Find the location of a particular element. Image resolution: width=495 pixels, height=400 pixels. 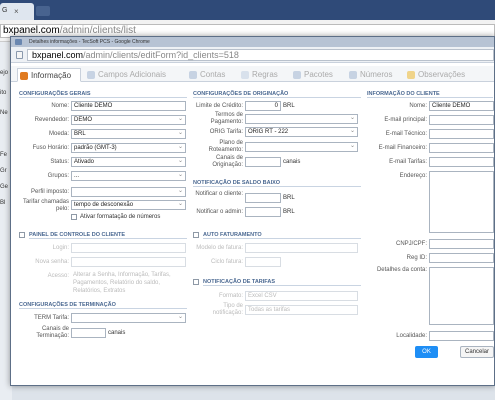

cancel-button: Cancelar is located at coordinates (477, 352).